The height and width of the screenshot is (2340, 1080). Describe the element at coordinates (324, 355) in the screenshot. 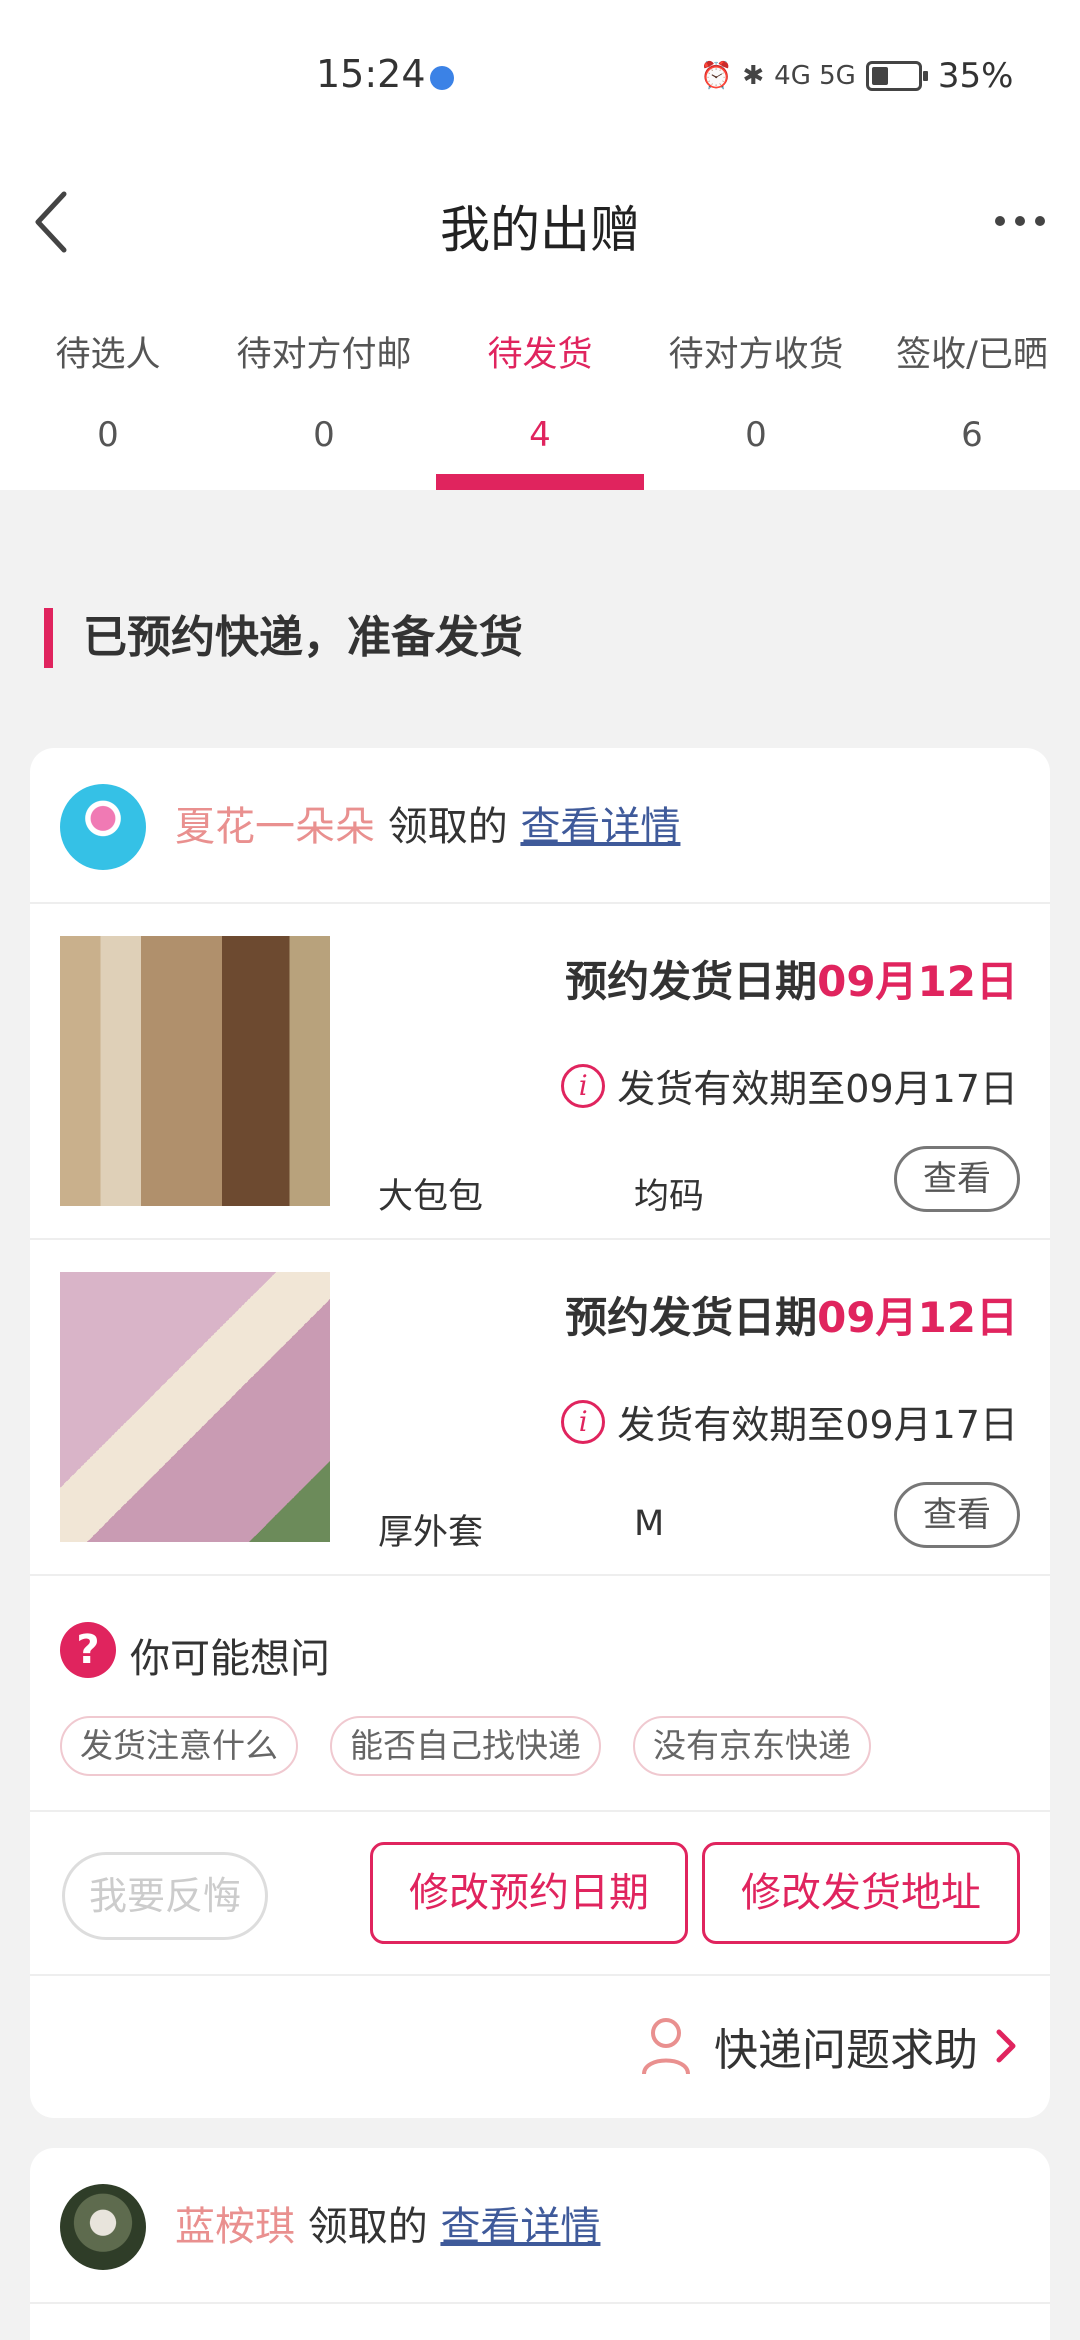

I see `tab-label: 待对方付邮` at that location.